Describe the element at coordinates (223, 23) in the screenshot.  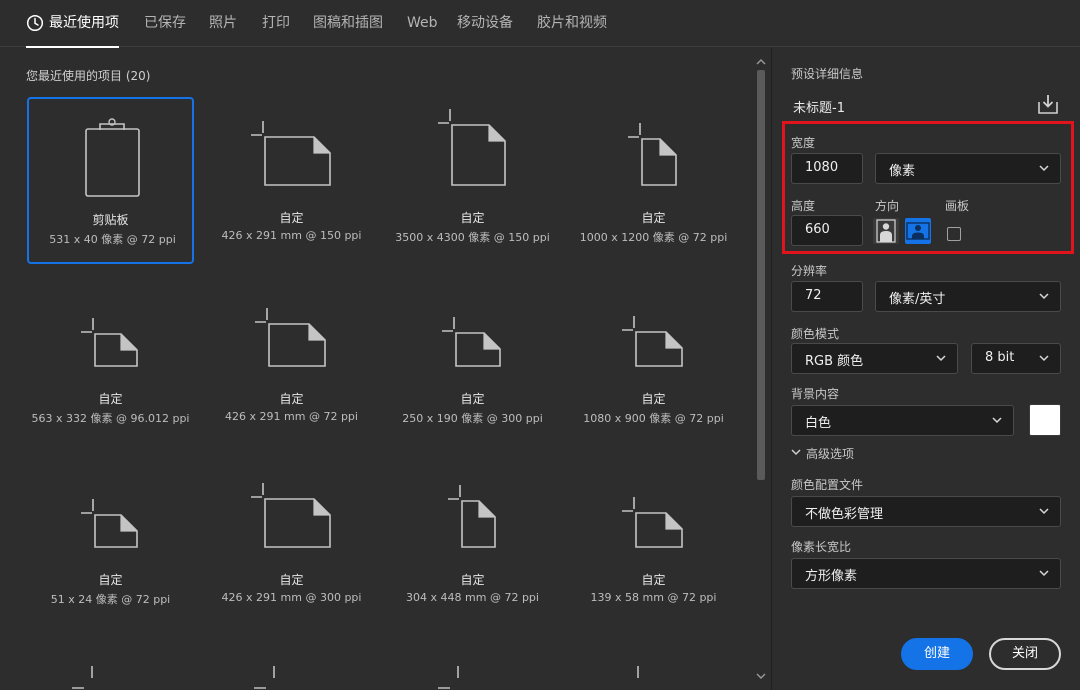
I see `tab-photo: 照片` at that location.